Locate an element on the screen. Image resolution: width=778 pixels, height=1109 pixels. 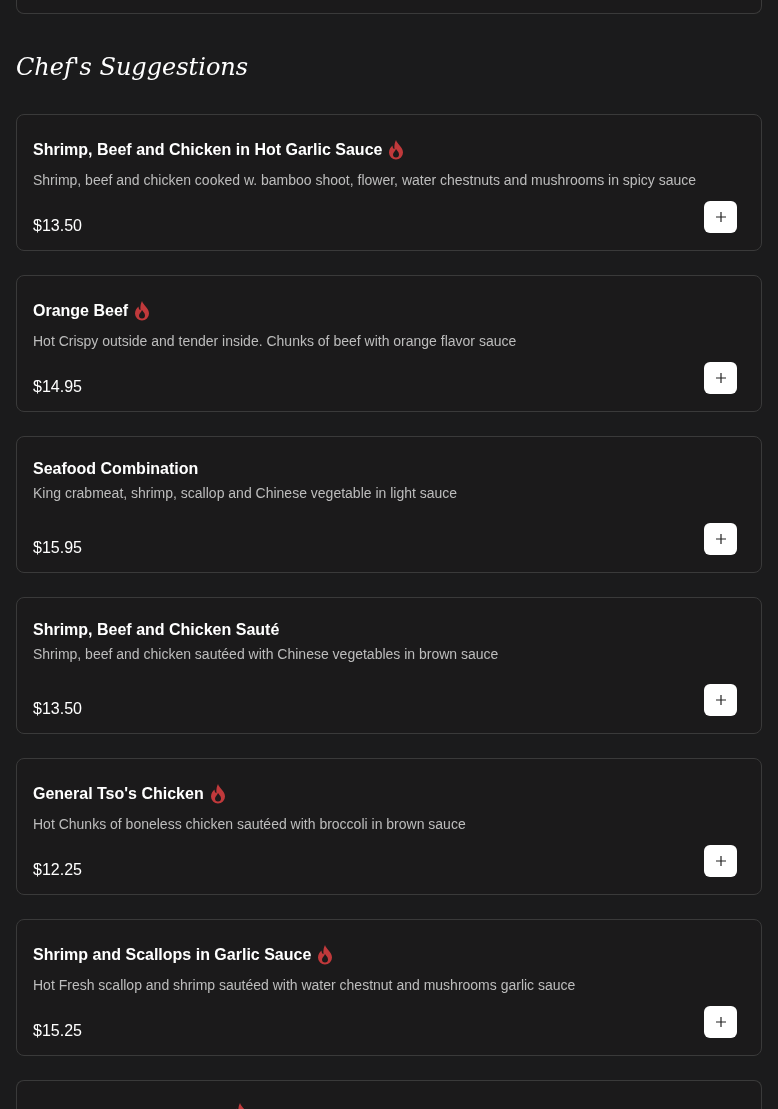
item-name: Shrimp, Beef and Chicken Sauté is located at coordinates (156, 630).